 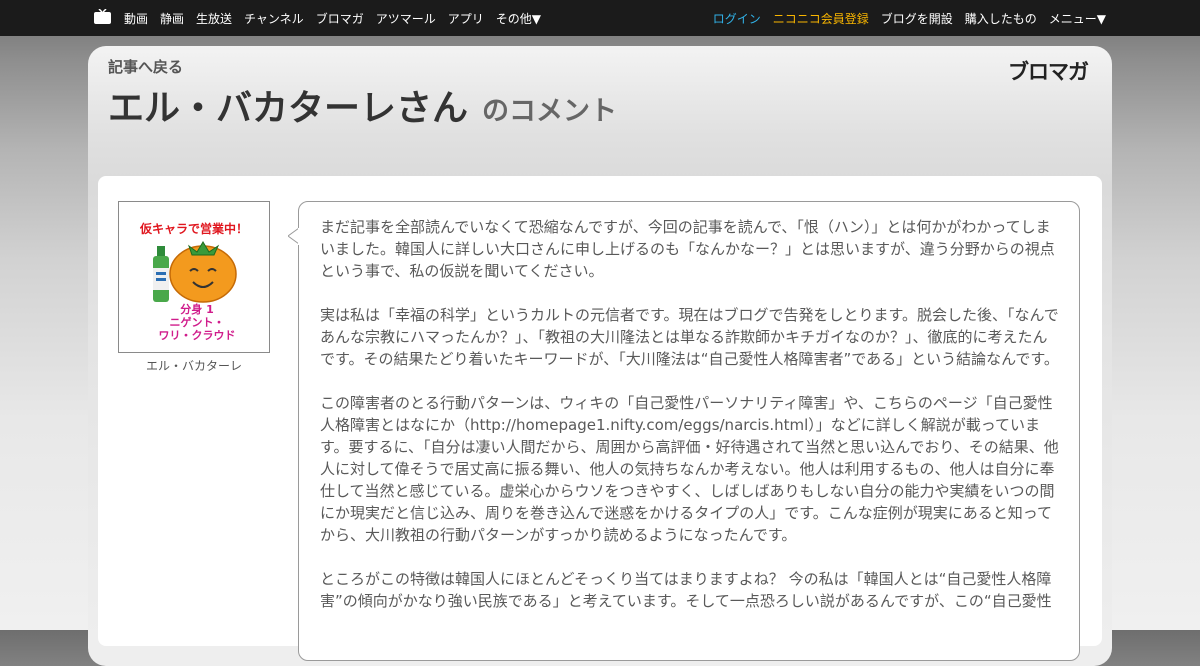 I want to click on avatar-line1-text: 分身 1, so click(x=196, y=309).